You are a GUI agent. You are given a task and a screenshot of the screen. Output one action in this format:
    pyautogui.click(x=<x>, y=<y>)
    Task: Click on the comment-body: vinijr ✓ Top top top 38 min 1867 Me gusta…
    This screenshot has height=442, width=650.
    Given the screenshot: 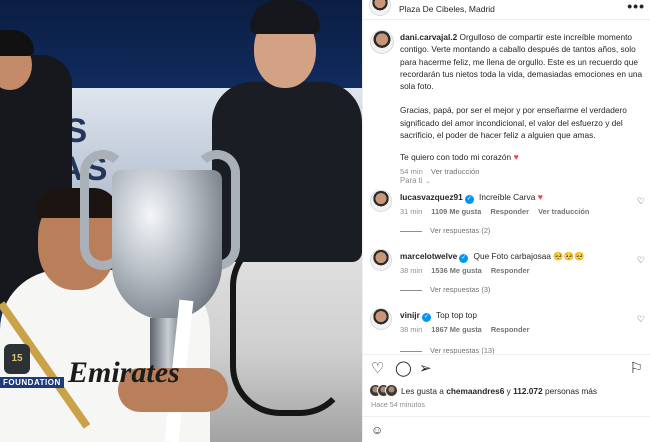 What is the action you would take?
    pyautogui.click(x=515, y=322)
    